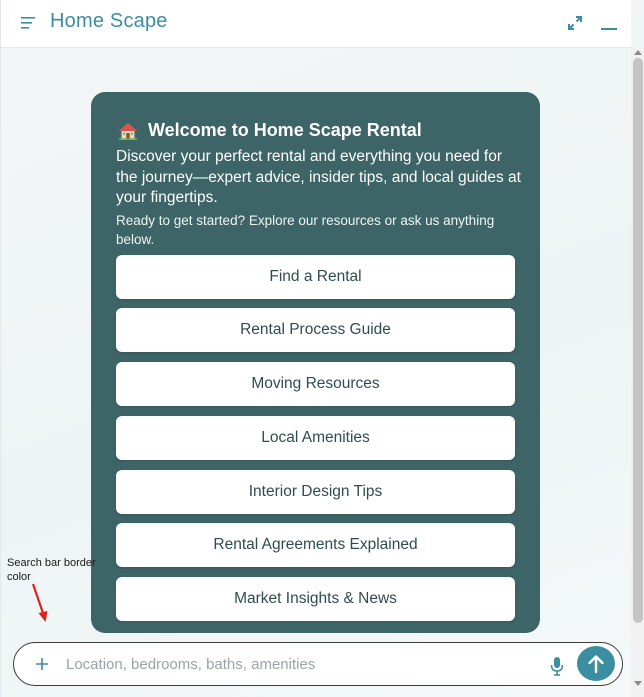 This screenshot has width=644, height=697. I want to click on send-button, so click(596, 663).